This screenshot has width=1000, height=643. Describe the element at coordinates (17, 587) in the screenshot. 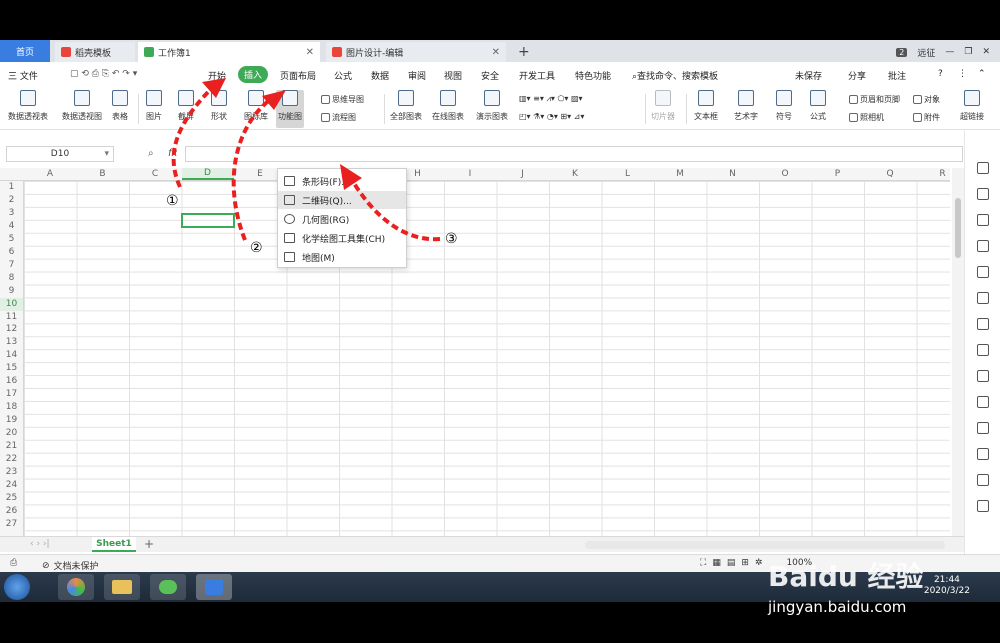

I see `start-button` at that location.